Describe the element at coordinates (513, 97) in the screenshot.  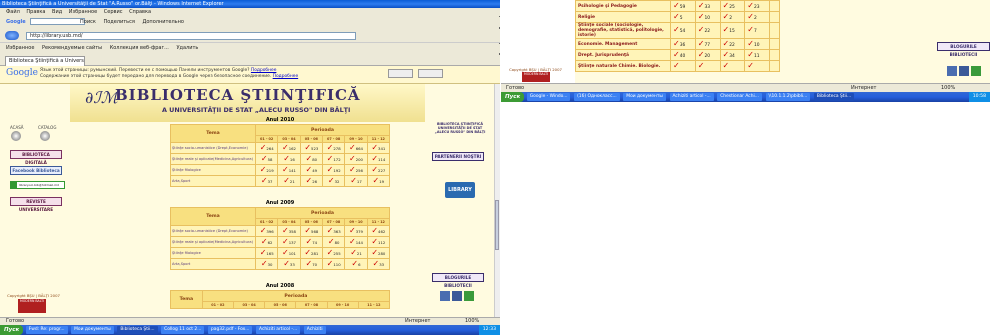
I see `start-button-right: Пуск` at that location.